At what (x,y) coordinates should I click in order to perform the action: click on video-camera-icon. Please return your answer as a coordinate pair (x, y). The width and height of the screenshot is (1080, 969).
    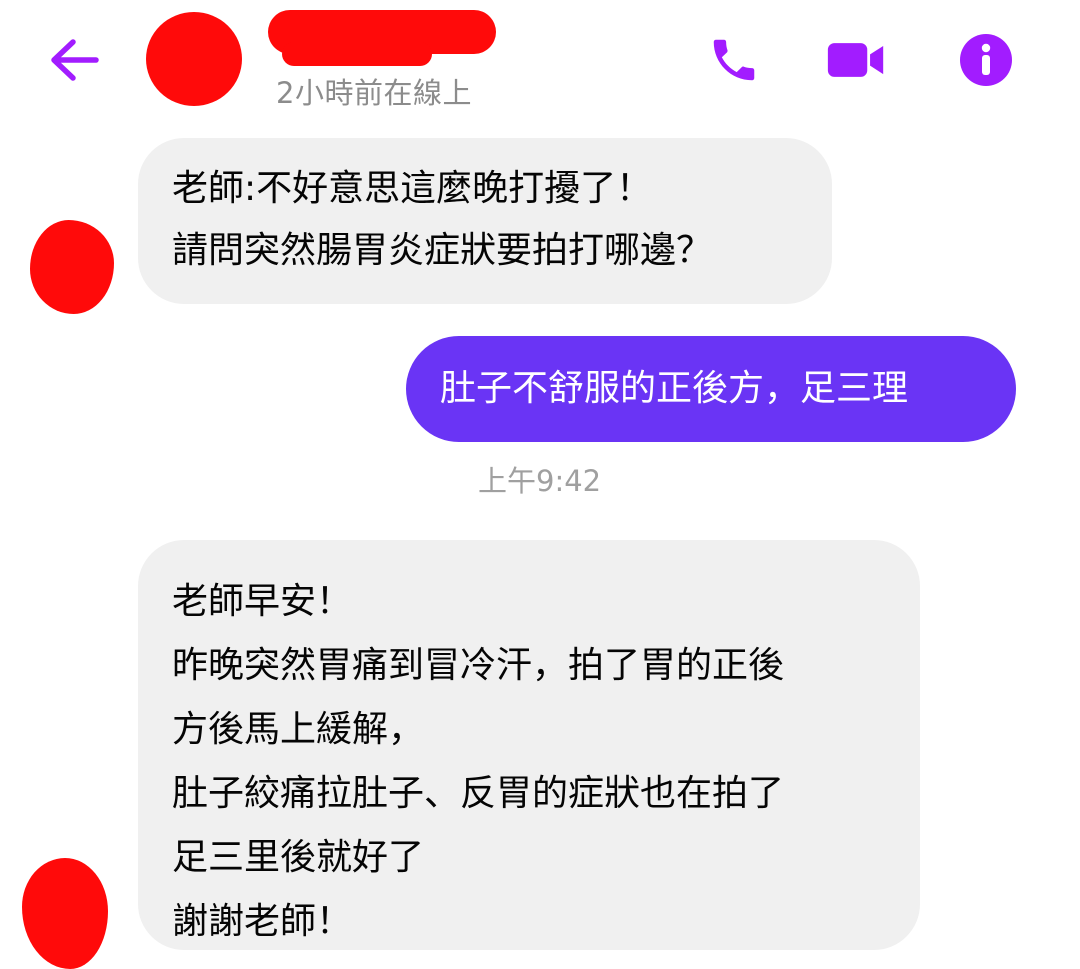
    Looking at the image, I should click on (855, 60).